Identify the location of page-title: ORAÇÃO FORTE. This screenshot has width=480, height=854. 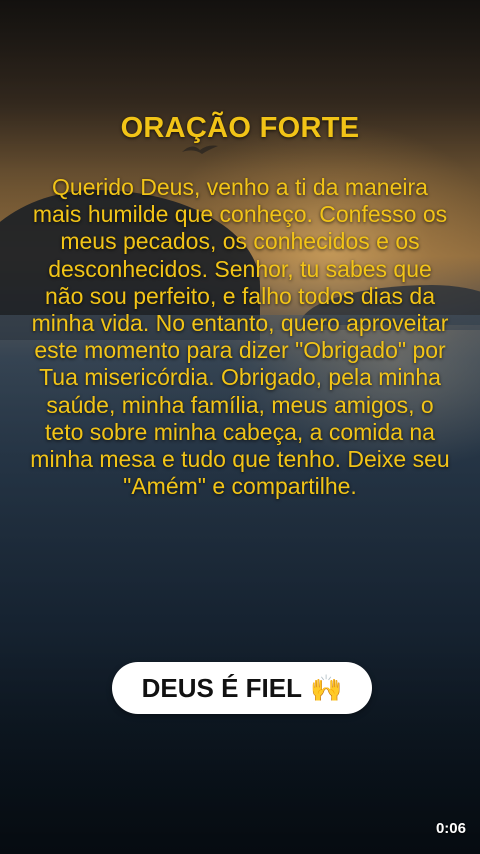
(240, 128).